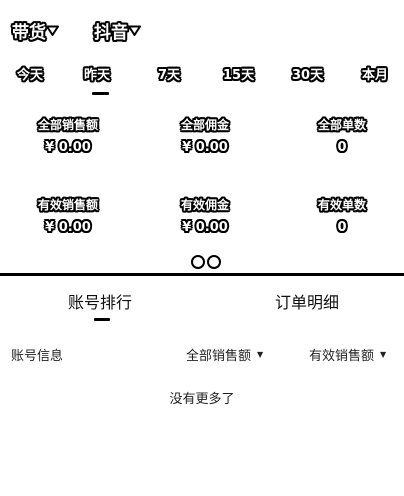 The image size is (404, 496). Describe the element at coordinates (341, 205) in the screenshot. I see `metric-label: 有效单数` at that location.